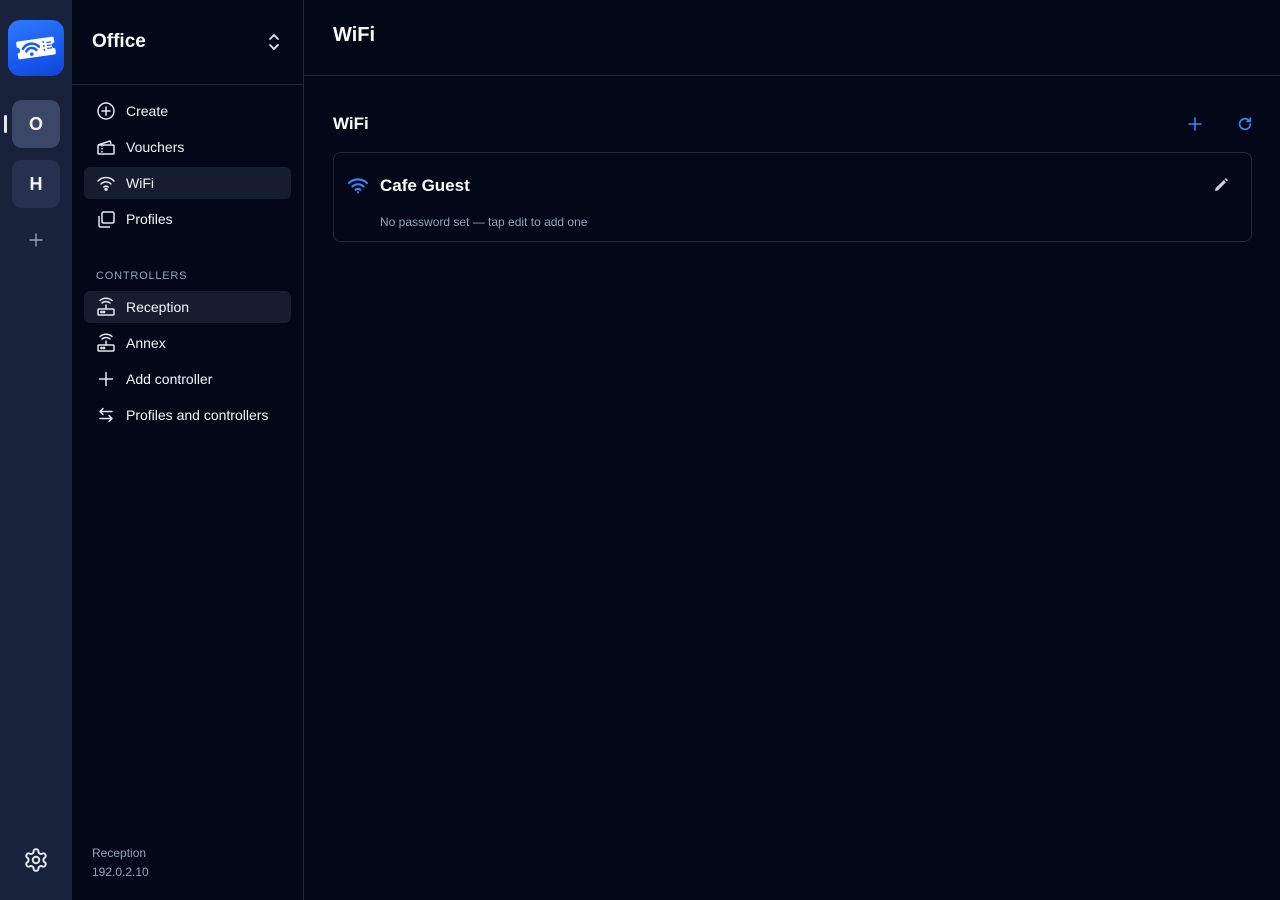  I want to click on nav-item-wifi: WiFi, so click(187, 183).